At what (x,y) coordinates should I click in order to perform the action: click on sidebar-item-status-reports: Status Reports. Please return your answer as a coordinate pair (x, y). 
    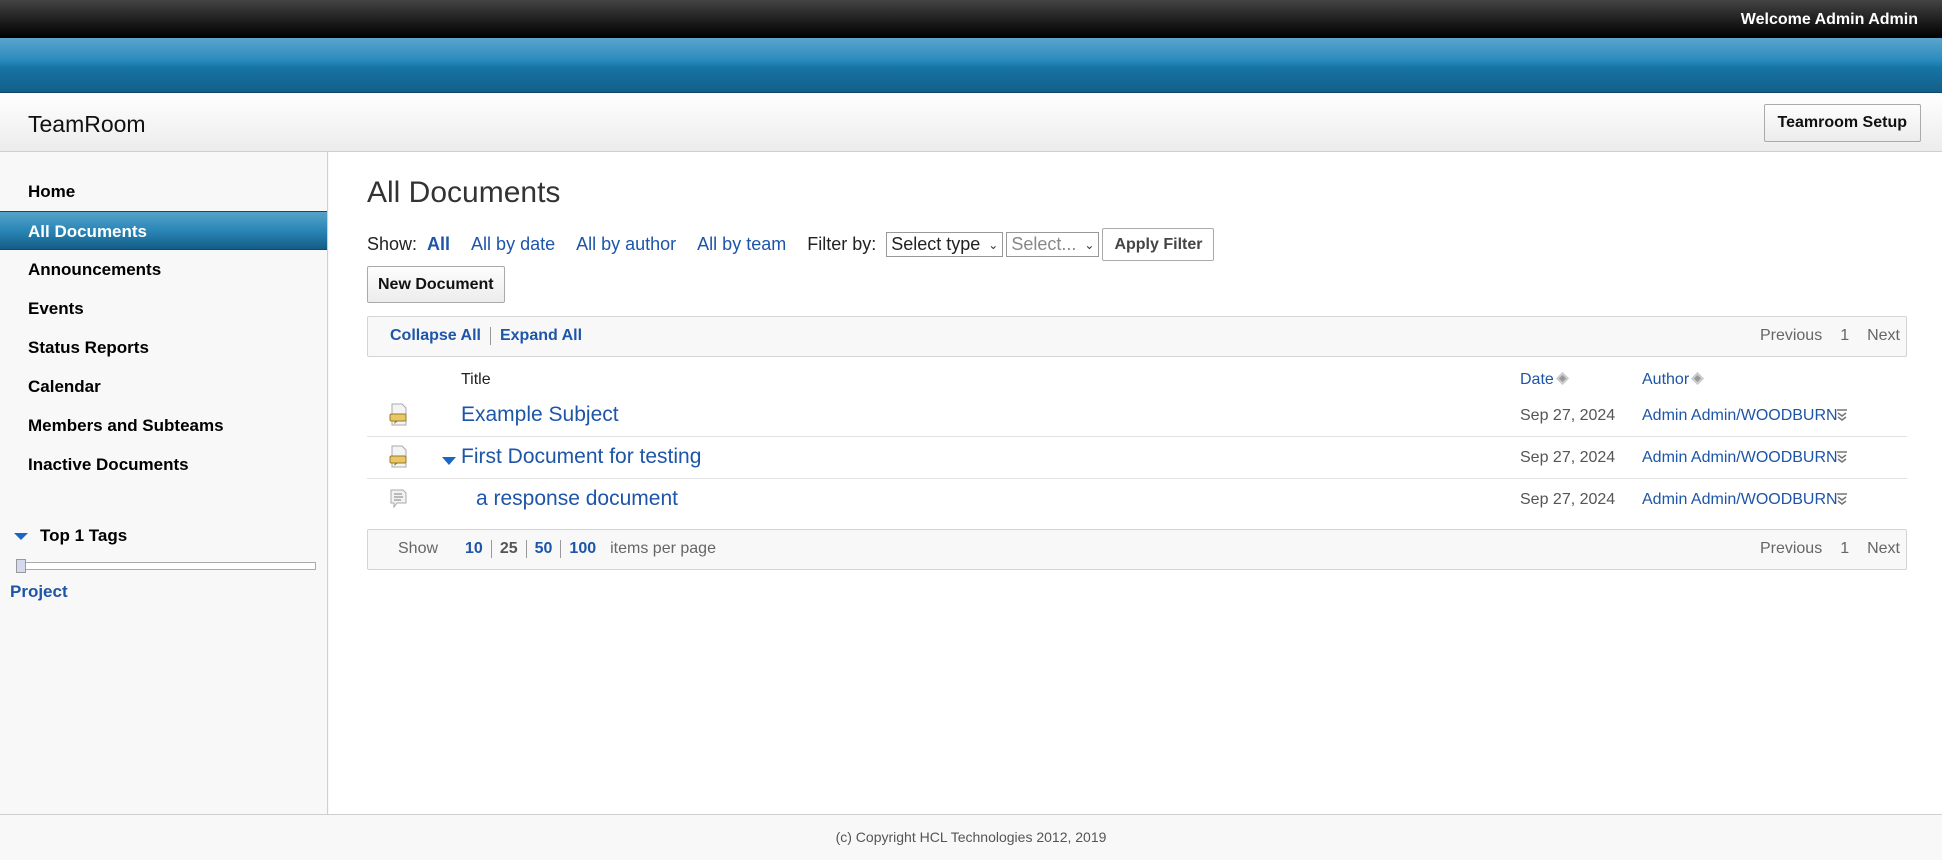
    Looking at the image, I should click on (163, 347).